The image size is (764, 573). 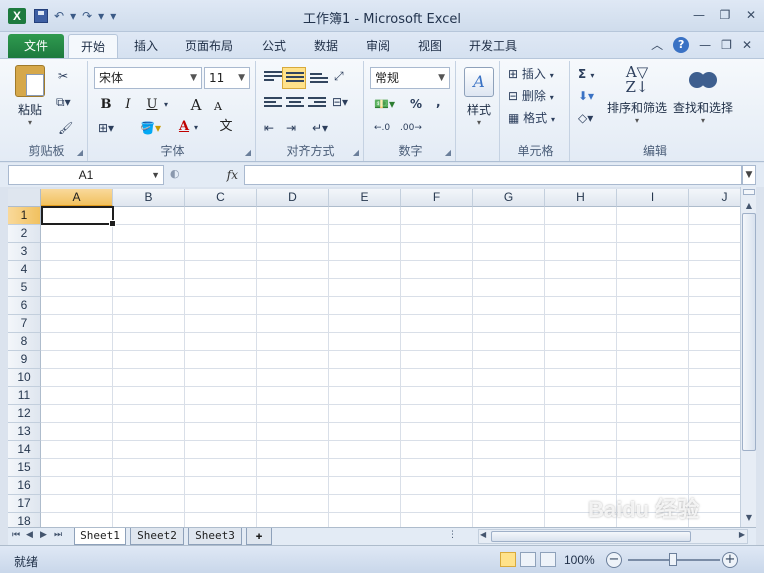 What do you see at coordinates (581, 198) in the screenshot?
I see `column-header-h: H` at bounding box center [581, 198].